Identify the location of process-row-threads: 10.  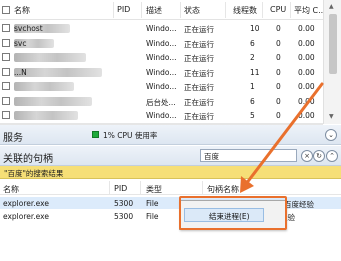
(255, 28).